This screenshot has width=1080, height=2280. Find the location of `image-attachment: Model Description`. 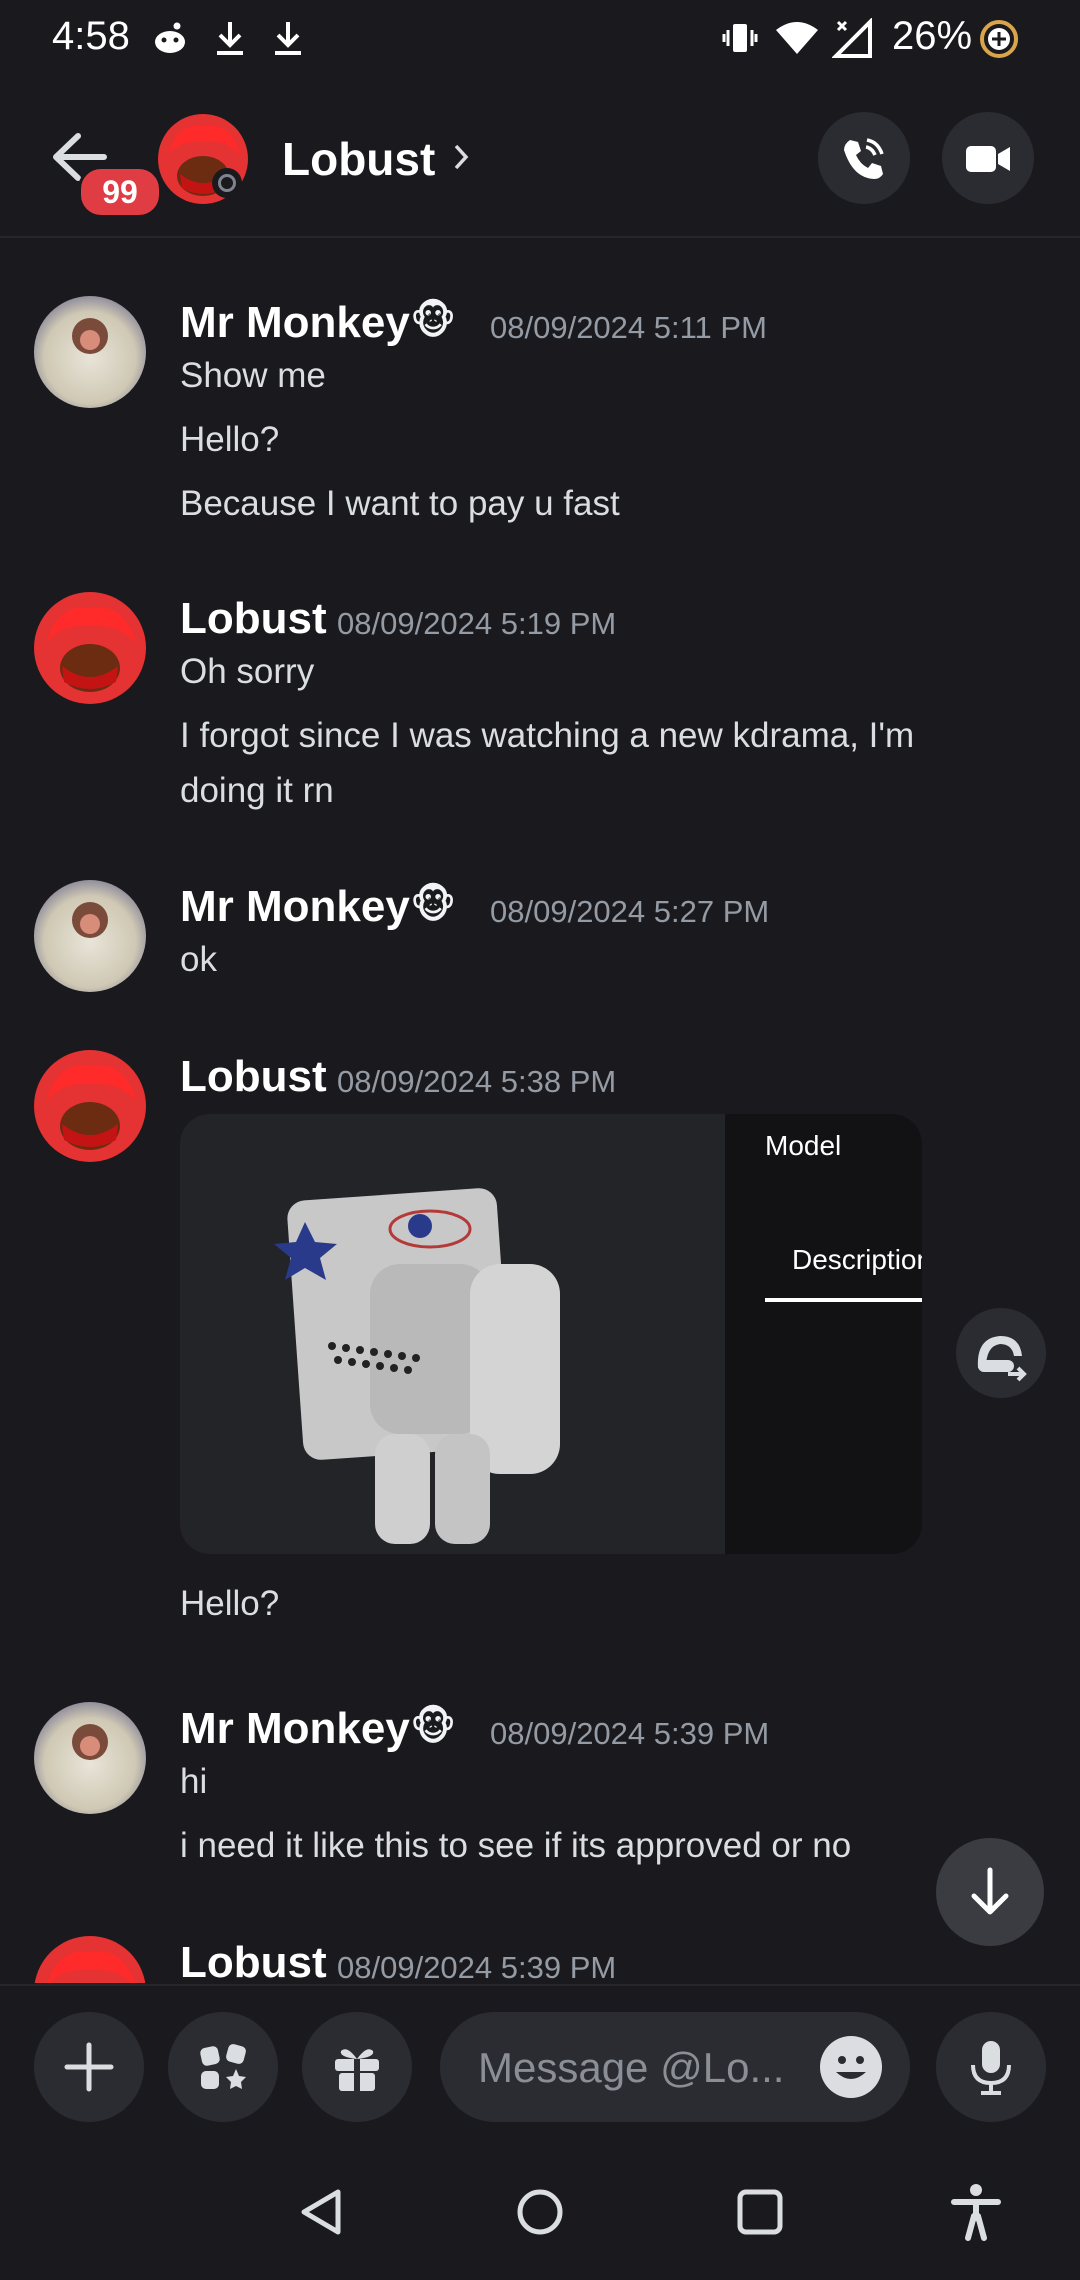

image-attachment: Model Description is located at coordinates (551, 1334).